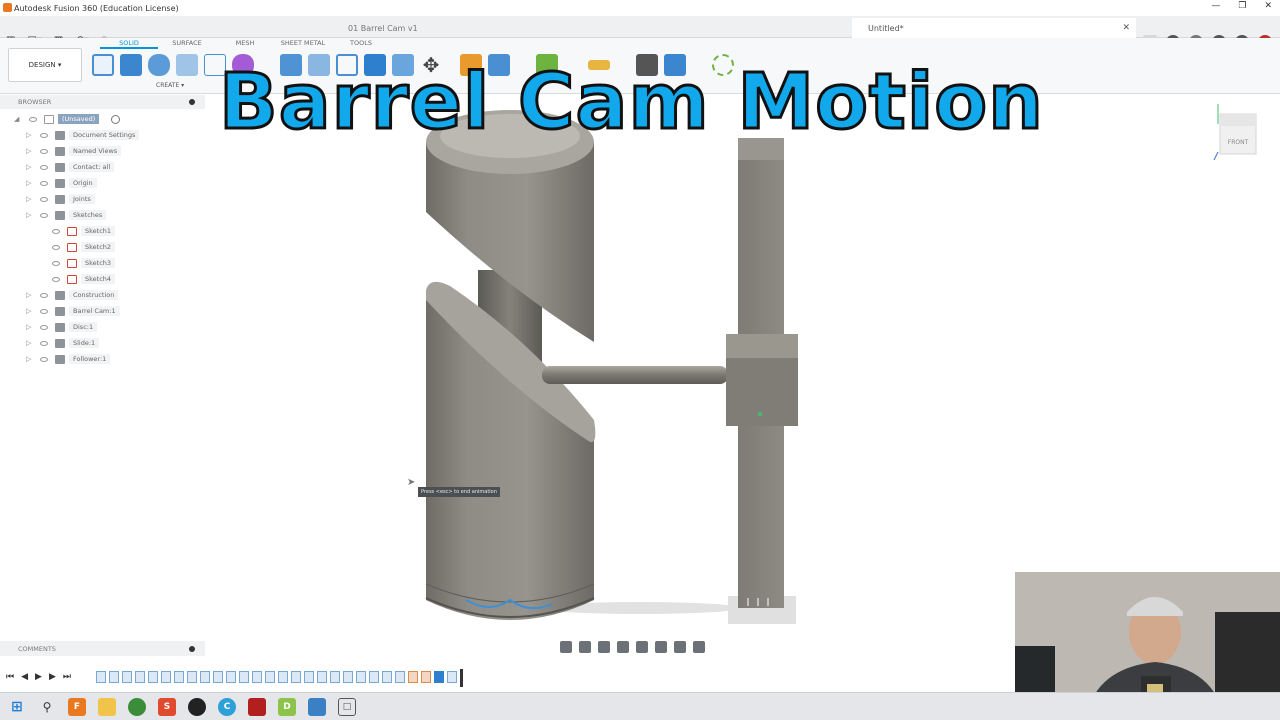 This screenshot has width=1280, height=720. What do you see at coordinates (103, 65) in the screenshot?
I see `create-sketch-icon` at bounding box center [103, 65].